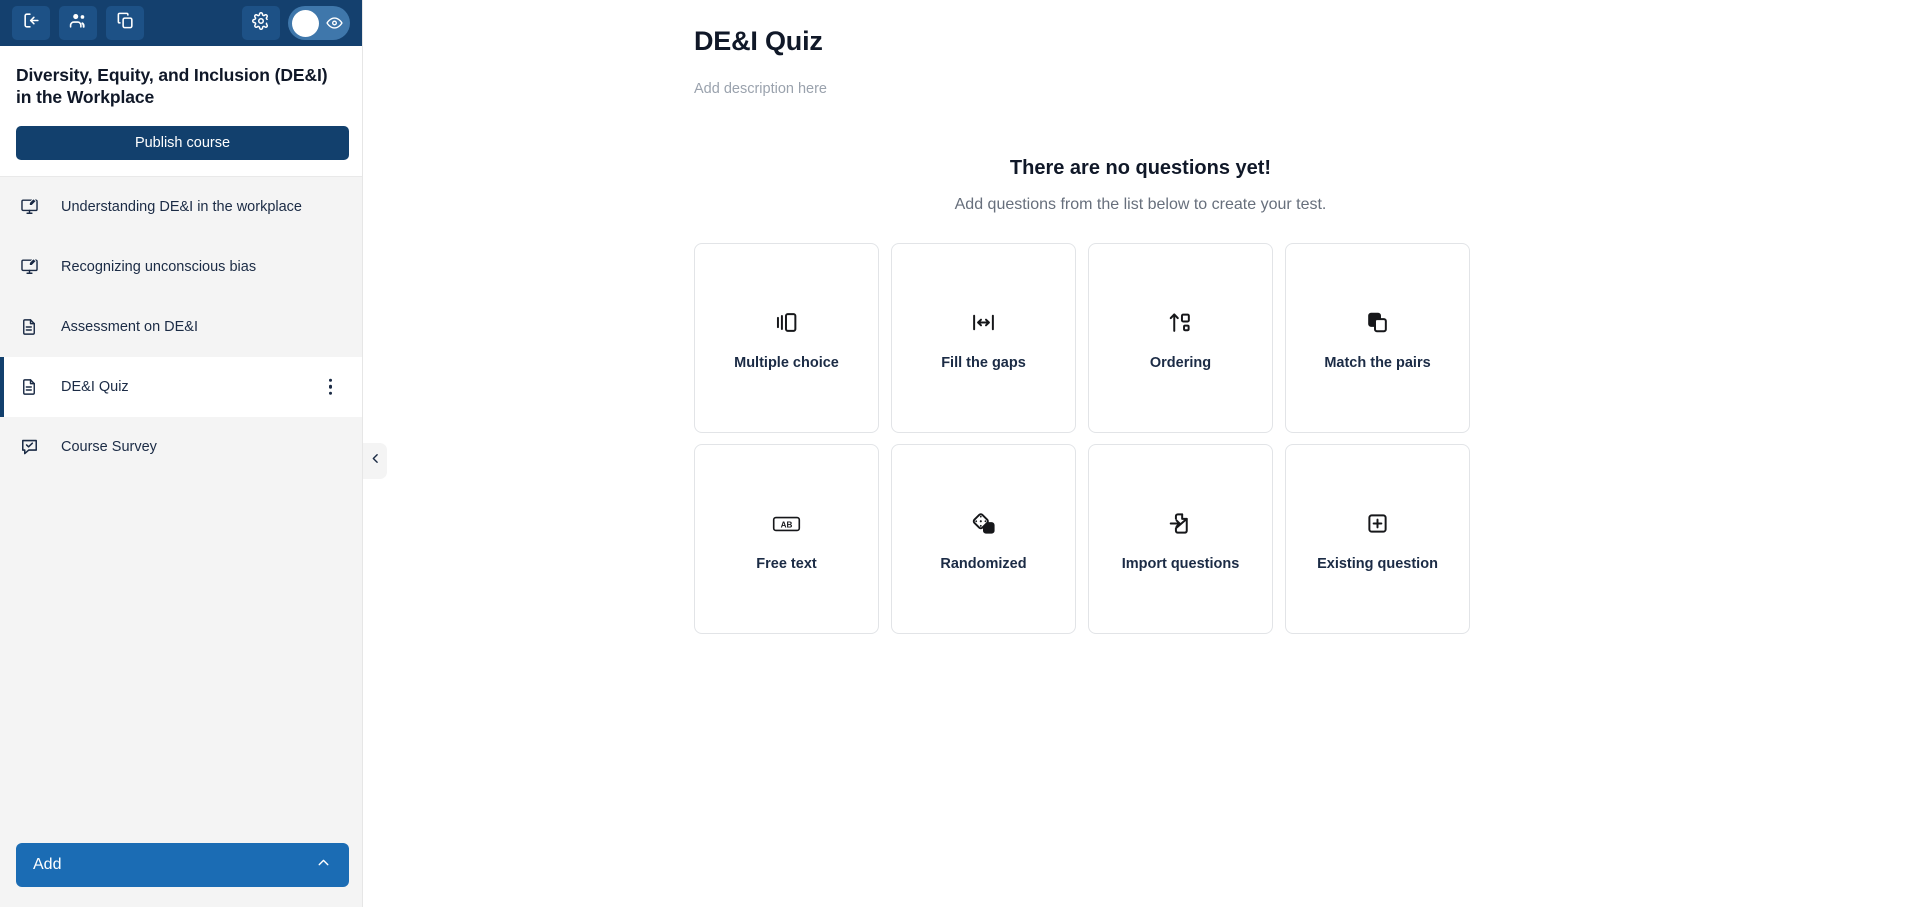 The width and height of the screenshot is (1918, 907). I want to click on add-button-label: Add, so click(47, 864).